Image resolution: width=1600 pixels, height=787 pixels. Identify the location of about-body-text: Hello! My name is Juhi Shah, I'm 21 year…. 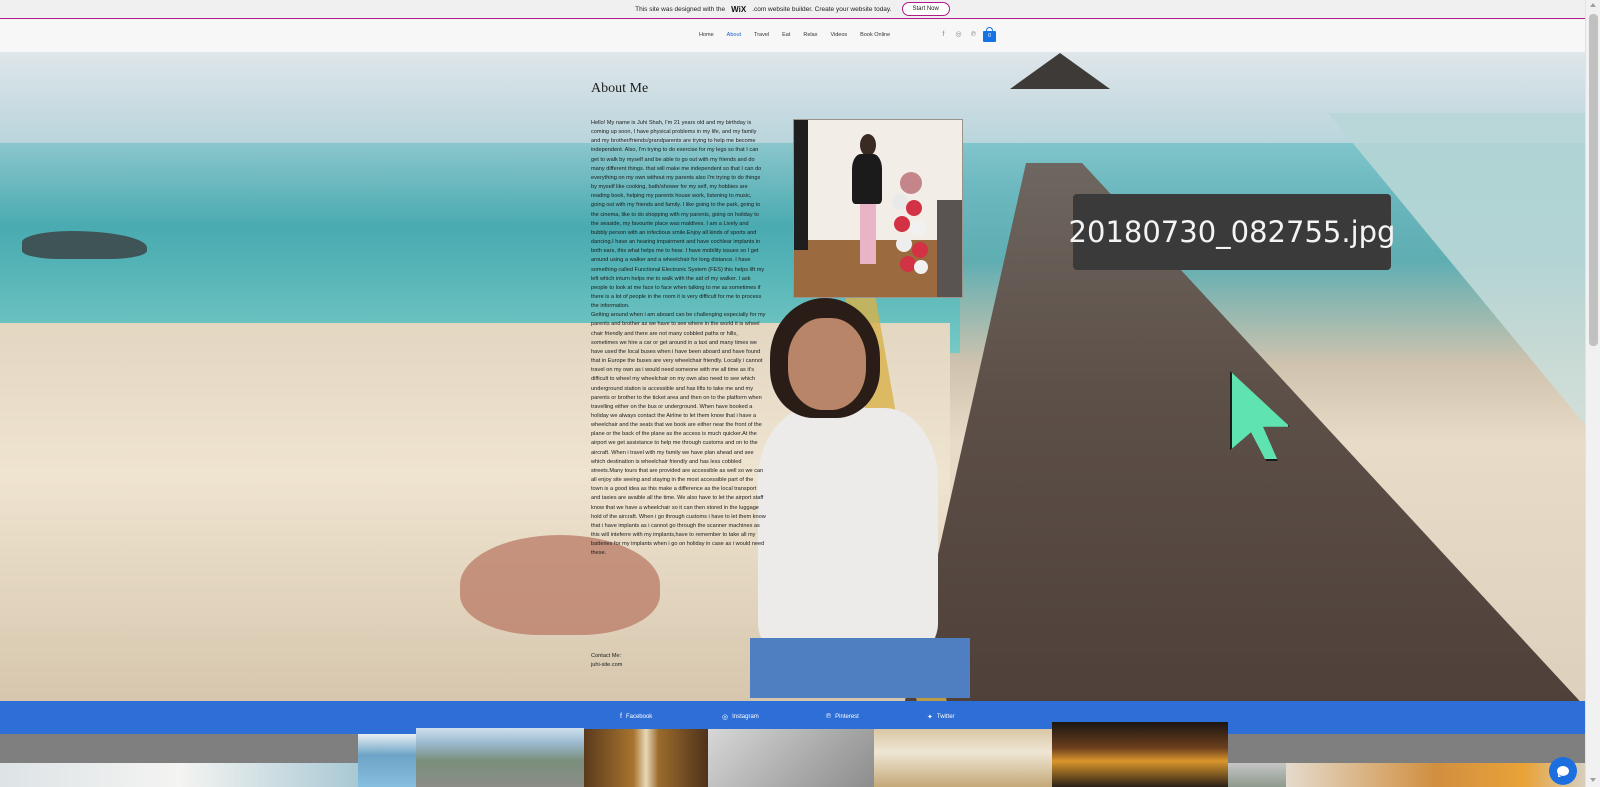
(678, 339).